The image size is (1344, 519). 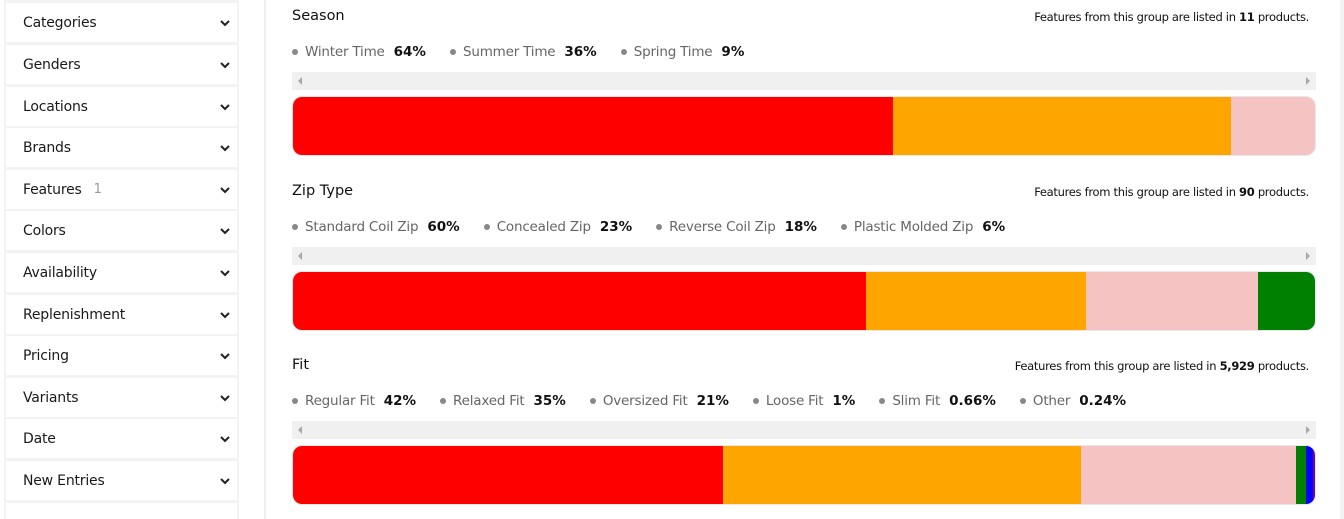 I want to click on legend-item: Summer Time 36%, so click(x=523, y=52).